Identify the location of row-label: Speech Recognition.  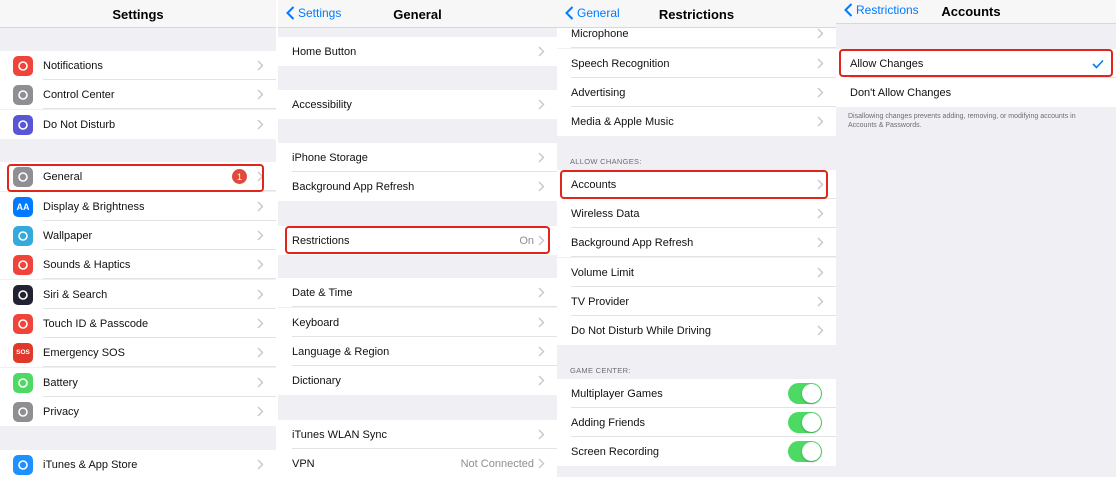
(620, 63).